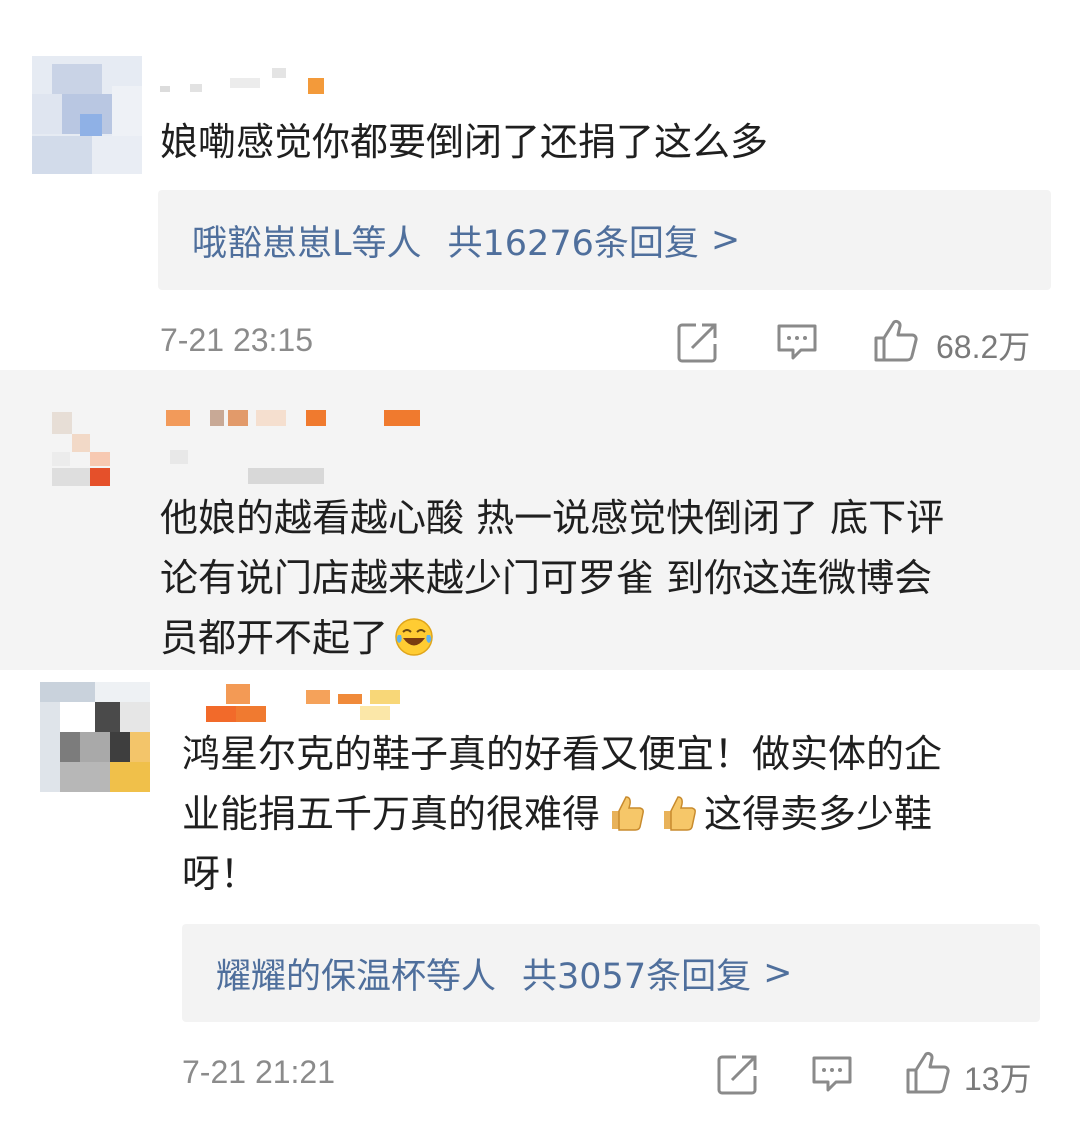  What do you see at coordinates (274, 638) in the screenshot?
I see `comment-text-line: 员都开不起了` at bounding box center [274, 638].